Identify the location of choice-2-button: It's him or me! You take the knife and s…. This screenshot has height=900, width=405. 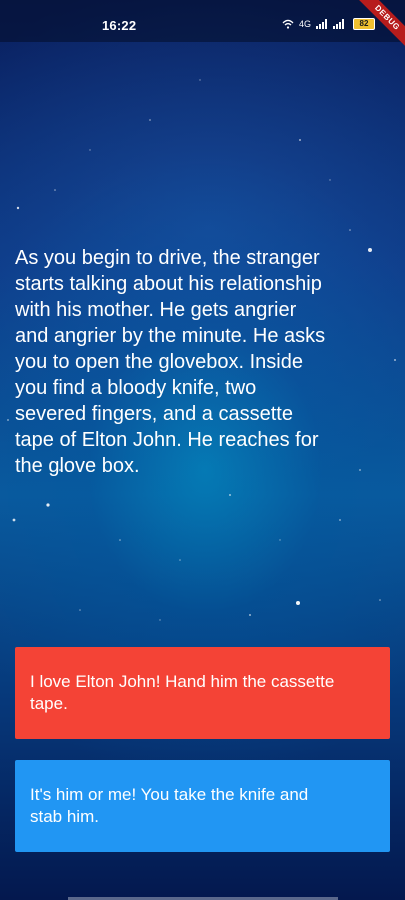
(202, 806).